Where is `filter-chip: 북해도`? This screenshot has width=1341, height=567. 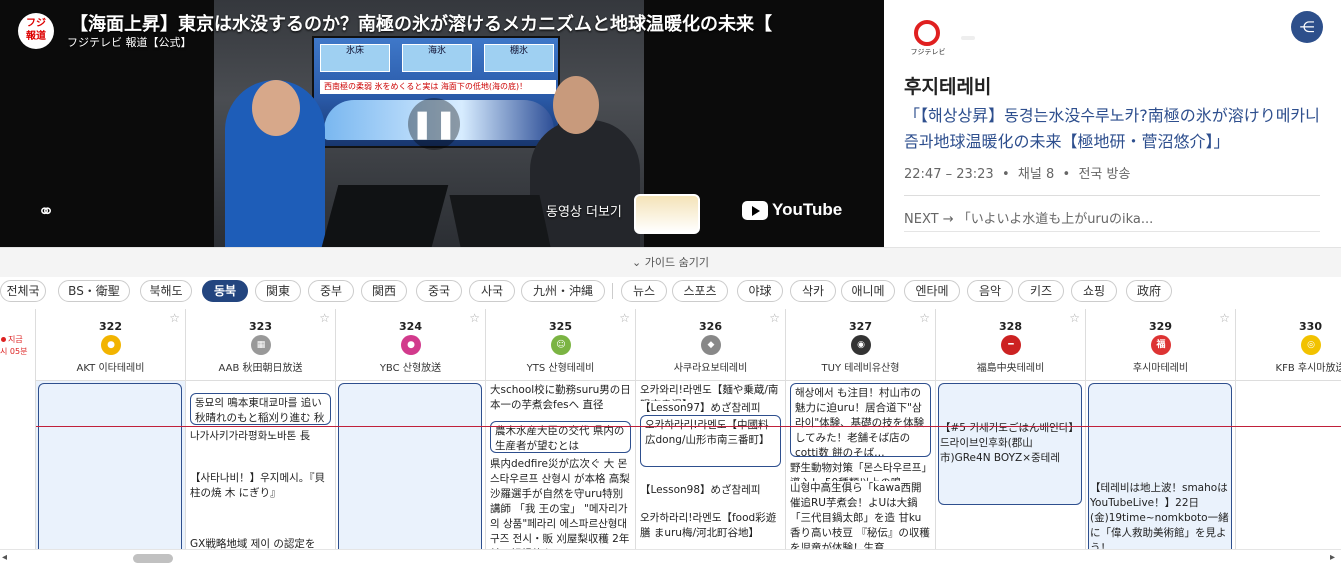 filter-chip: 북해도 is located at coordinates (166, 291).